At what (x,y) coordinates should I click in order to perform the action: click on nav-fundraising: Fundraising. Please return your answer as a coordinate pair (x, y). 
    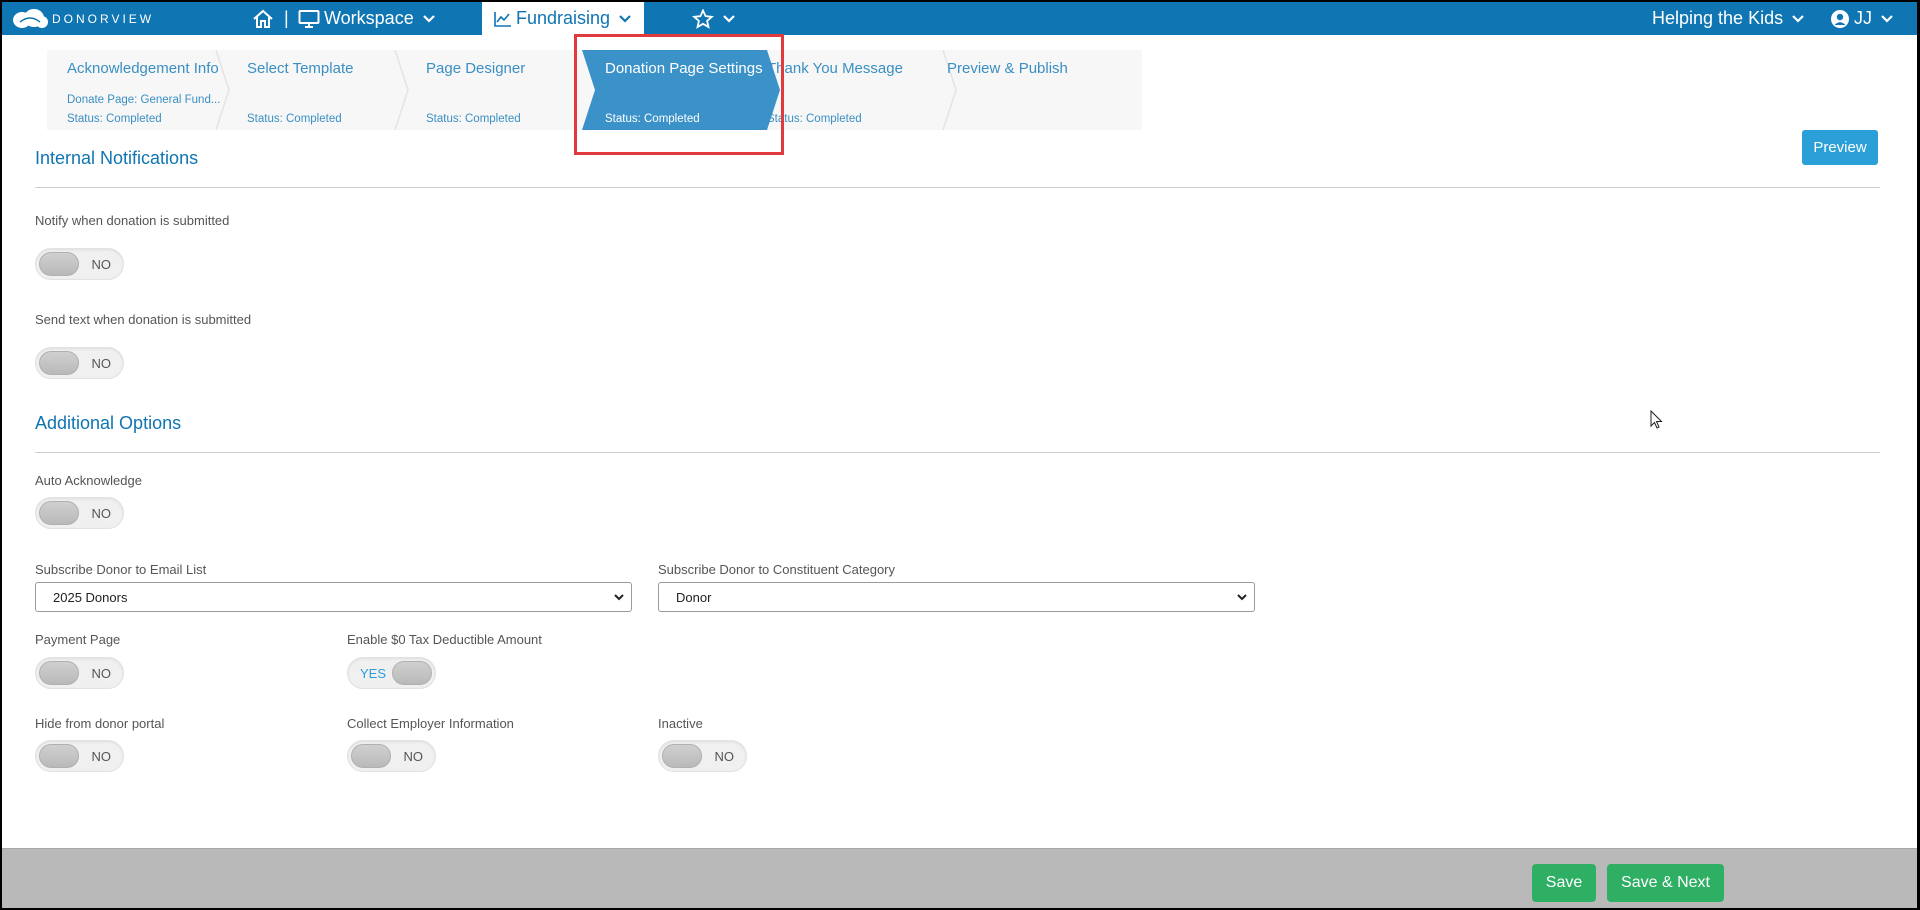
    Looking at the image, I should click on (563, 18).